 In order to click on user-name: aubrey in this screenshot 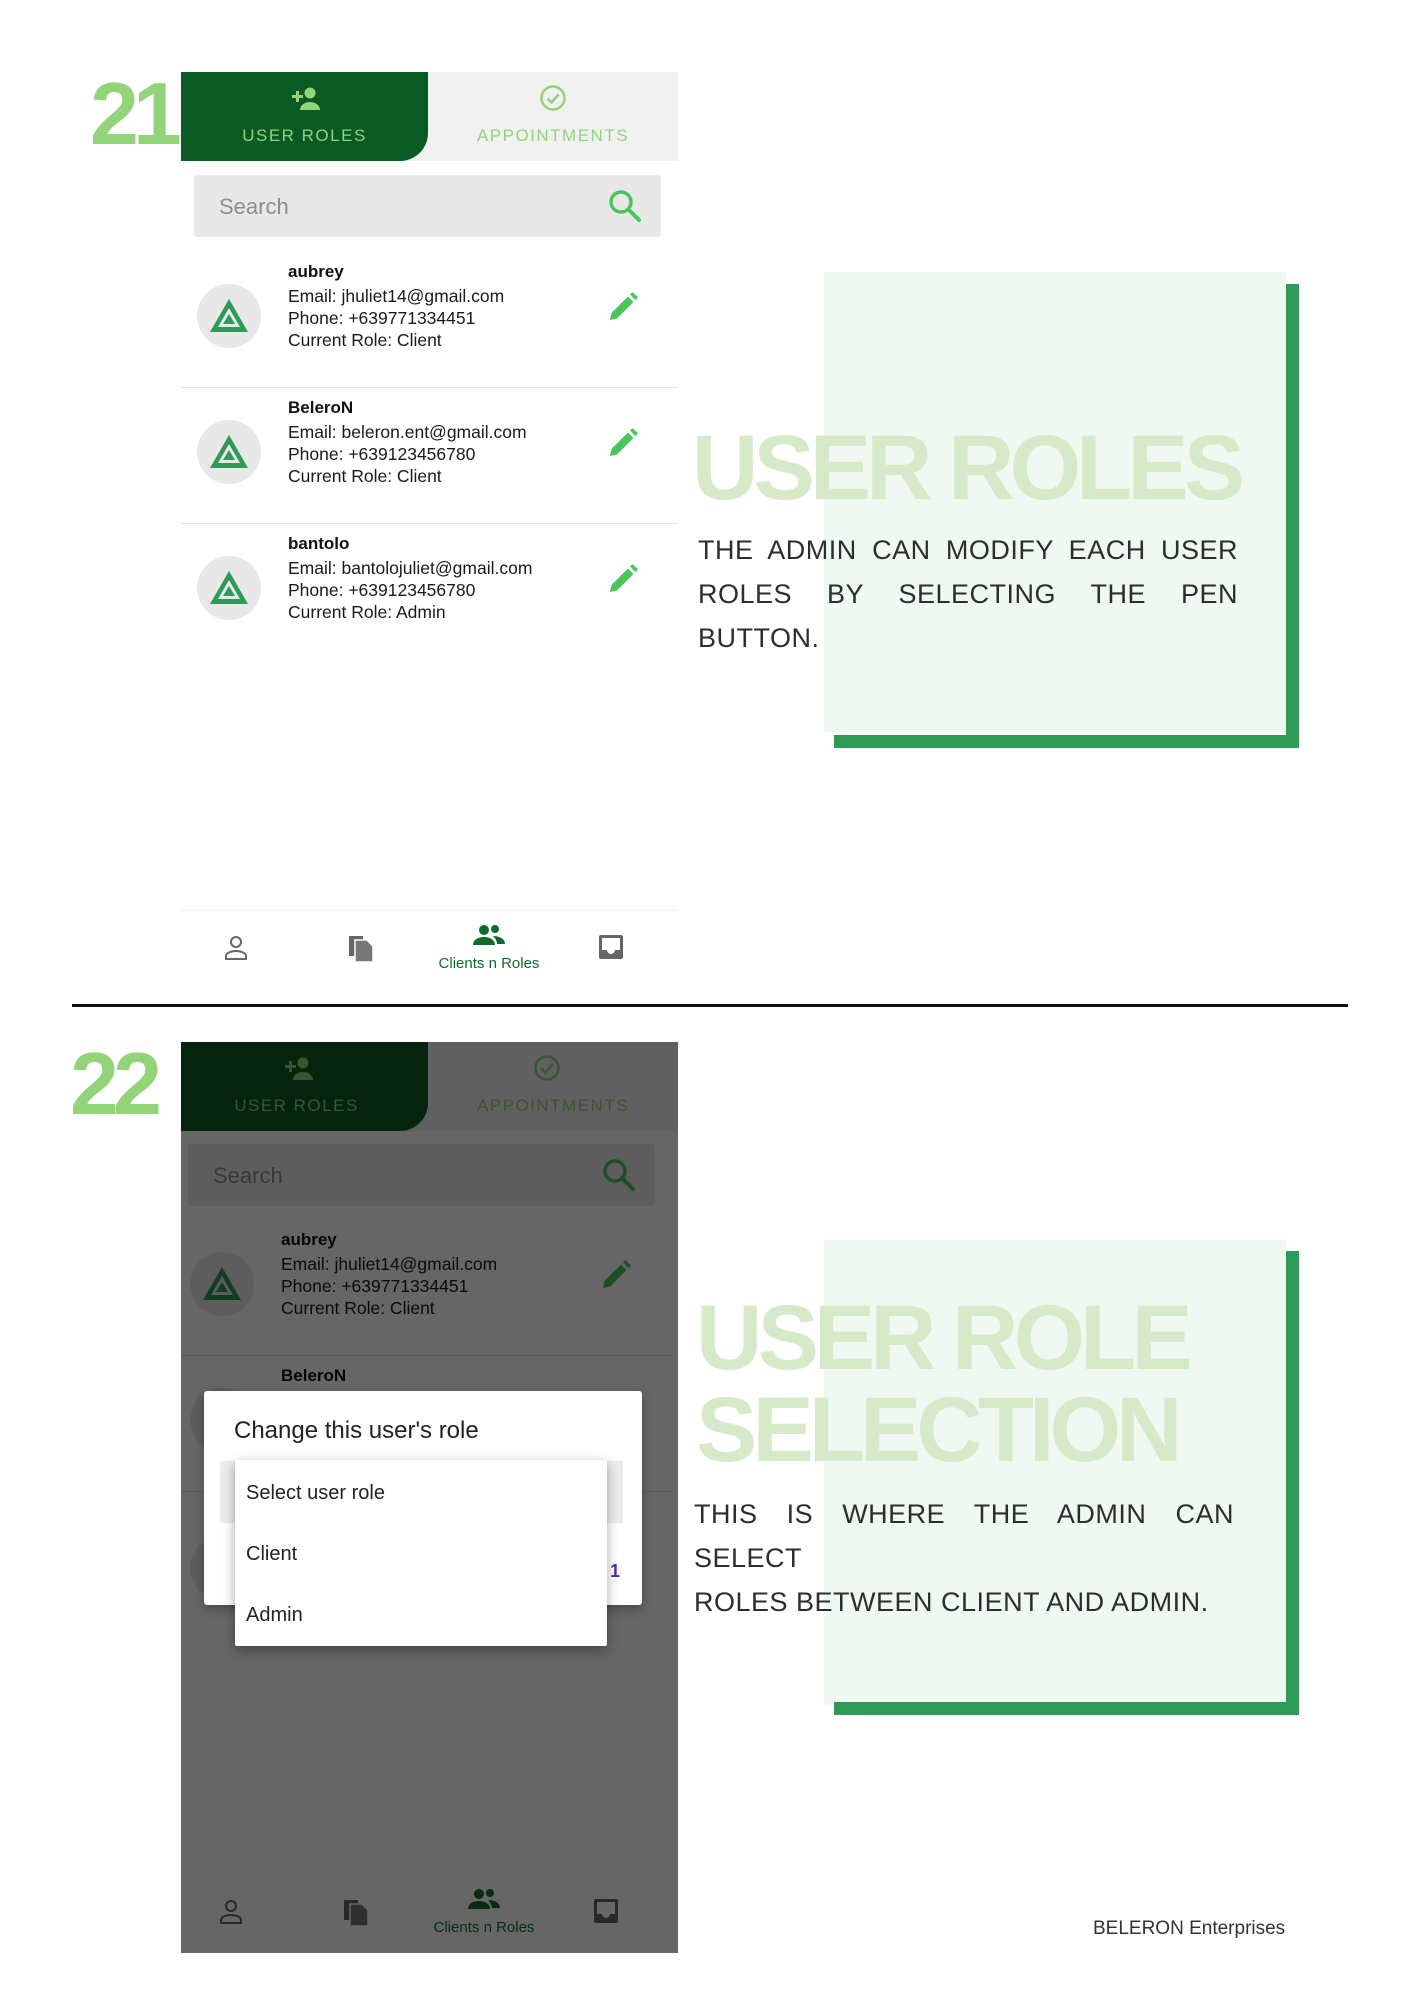, I will do `click(316, 271)`.